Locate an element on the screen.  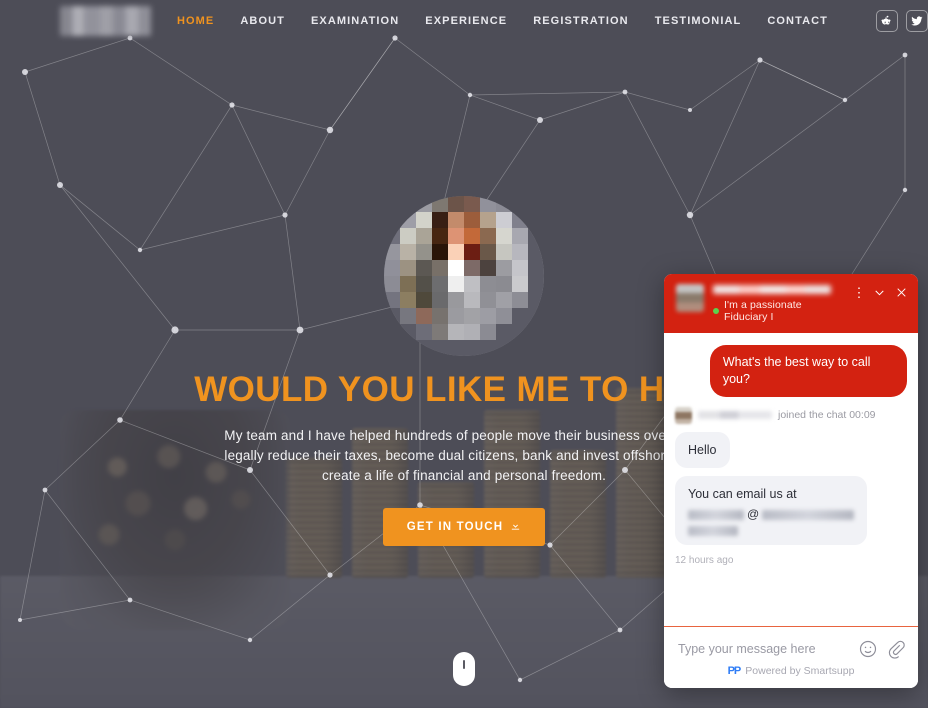
paperclip-icon is located at coordinates (896, 649).